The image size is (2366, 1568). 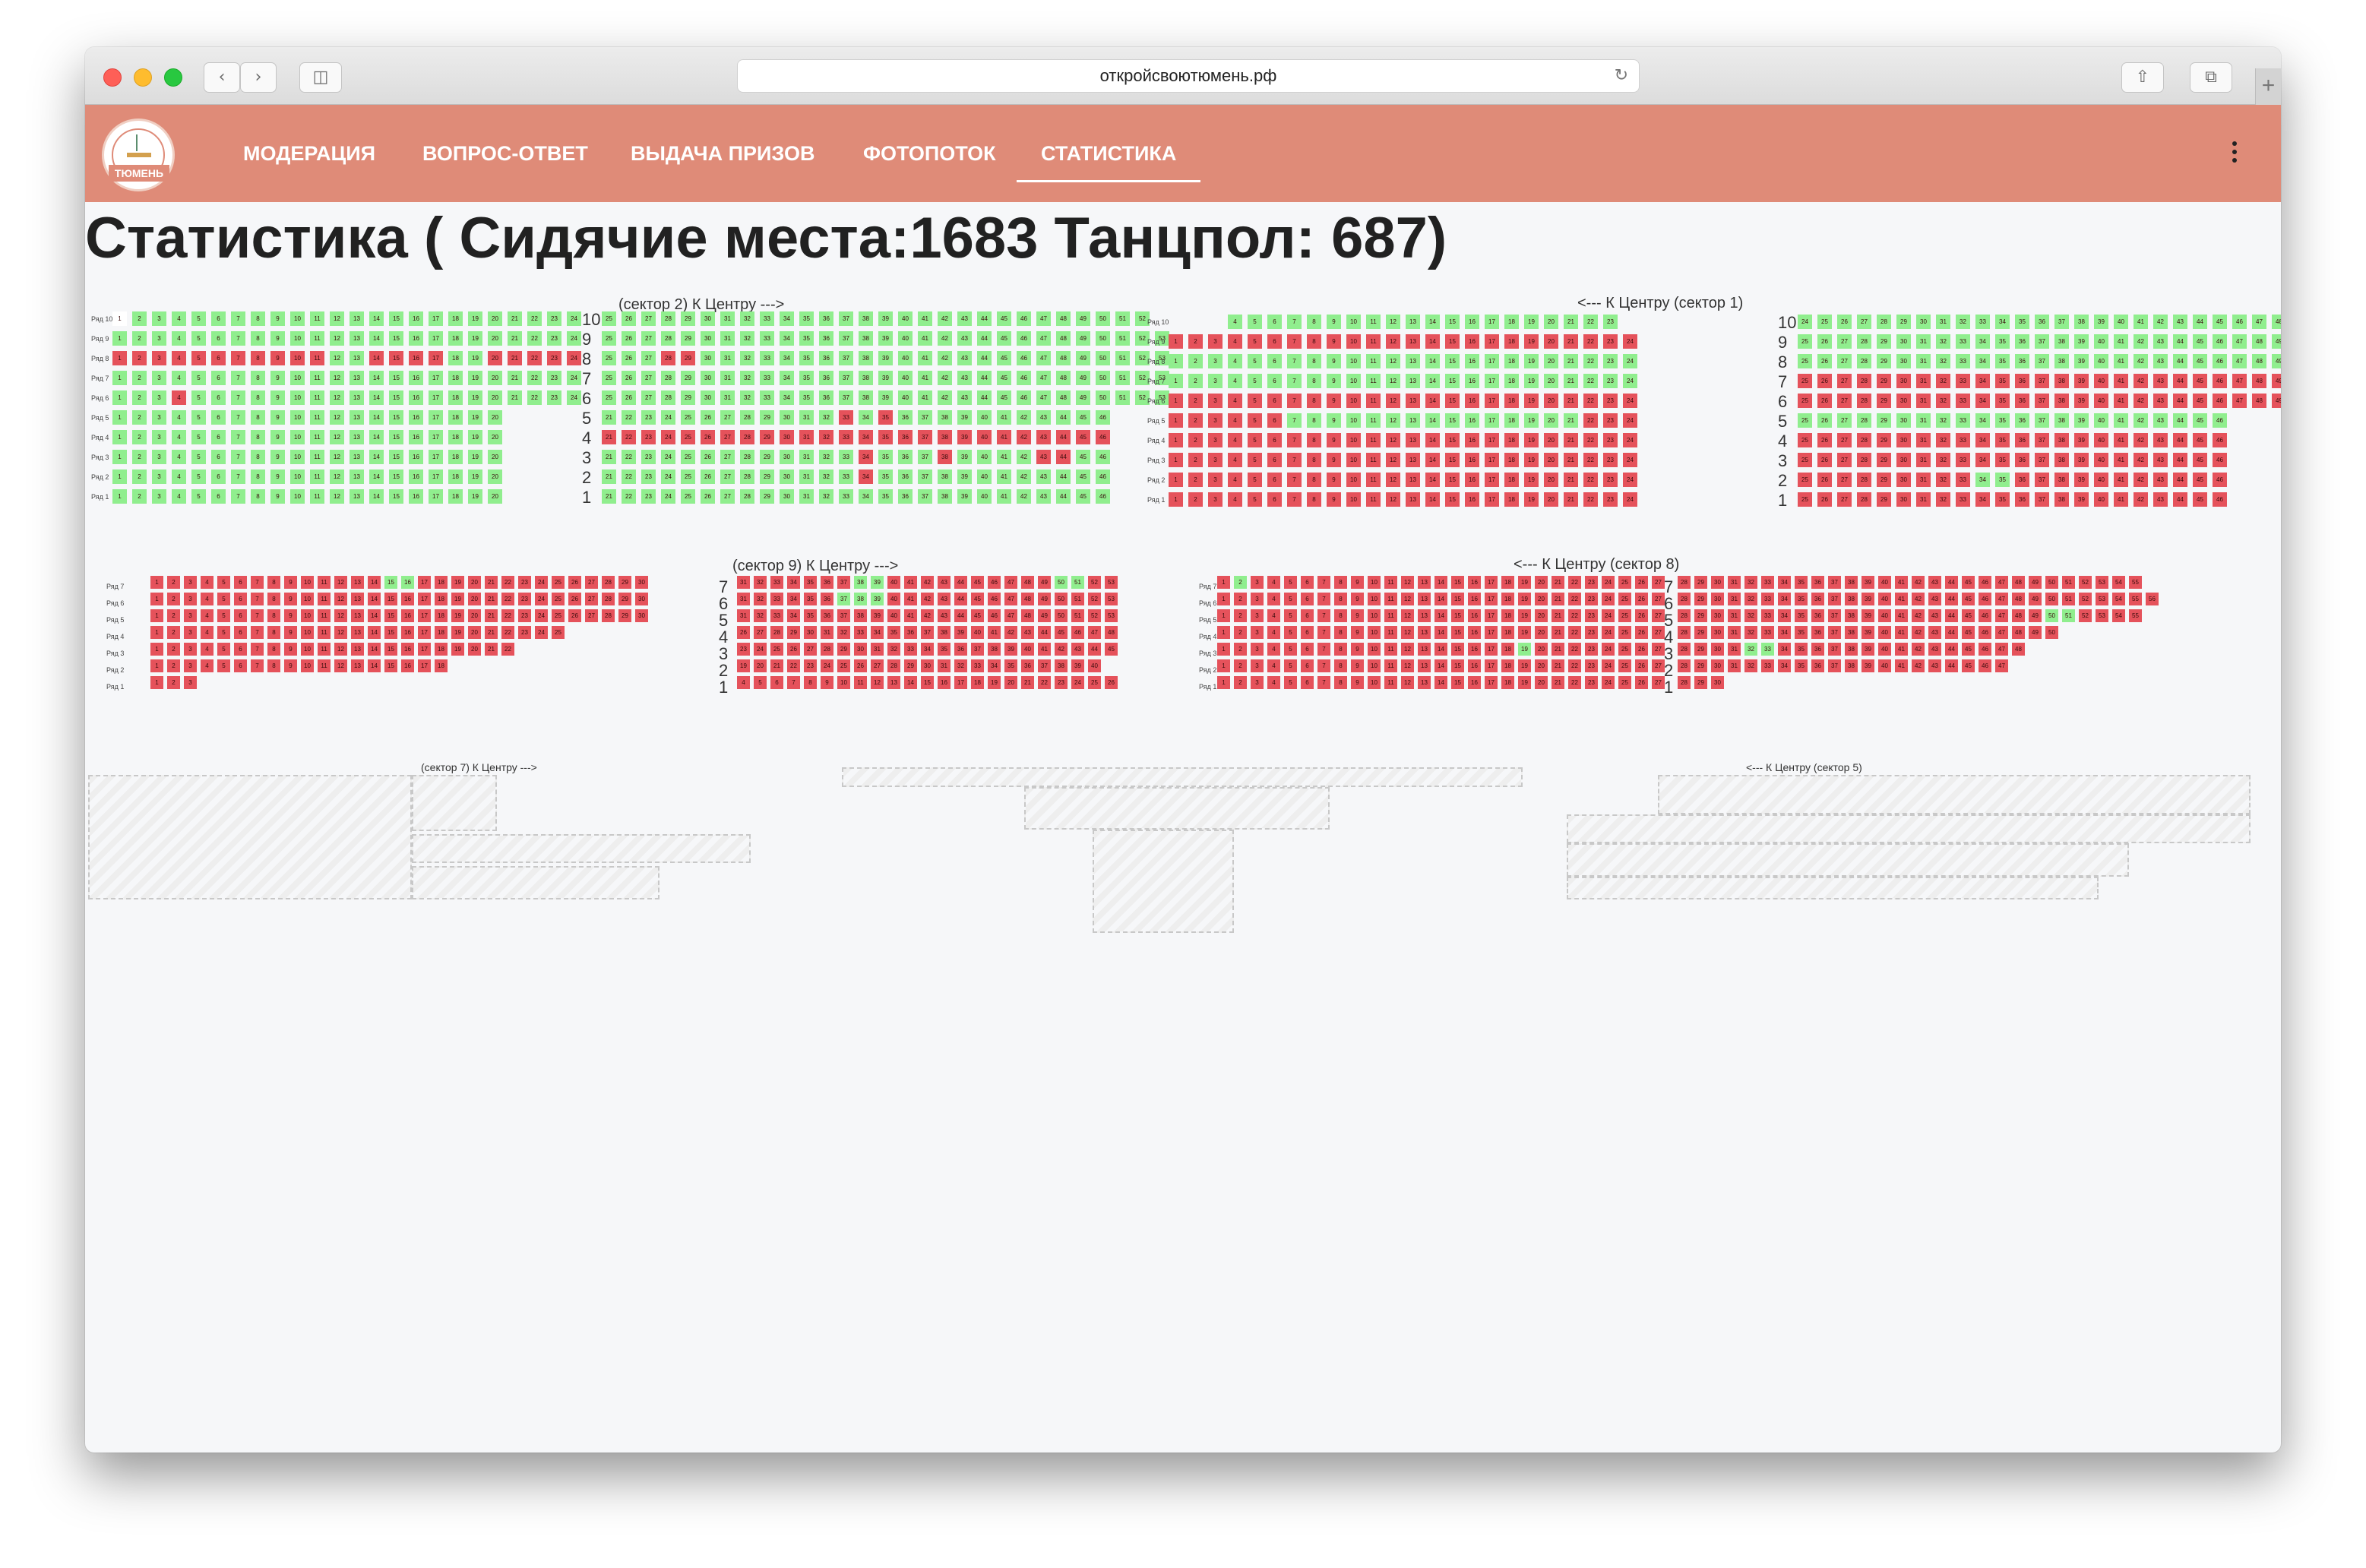 I want to click on seat: 16, so click(x=1472, y=500).